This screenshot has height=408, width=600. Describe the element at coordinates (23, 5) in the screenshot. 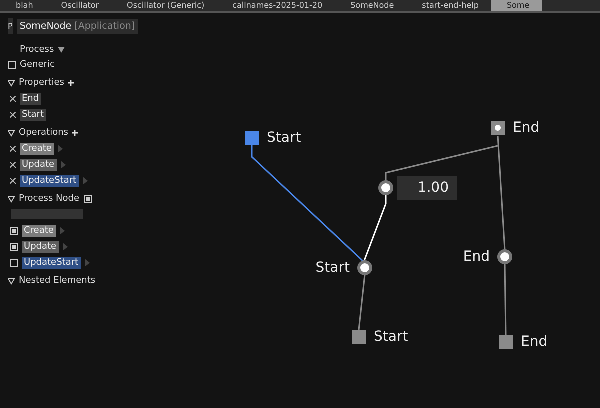

I see `tab: blah` at that location.